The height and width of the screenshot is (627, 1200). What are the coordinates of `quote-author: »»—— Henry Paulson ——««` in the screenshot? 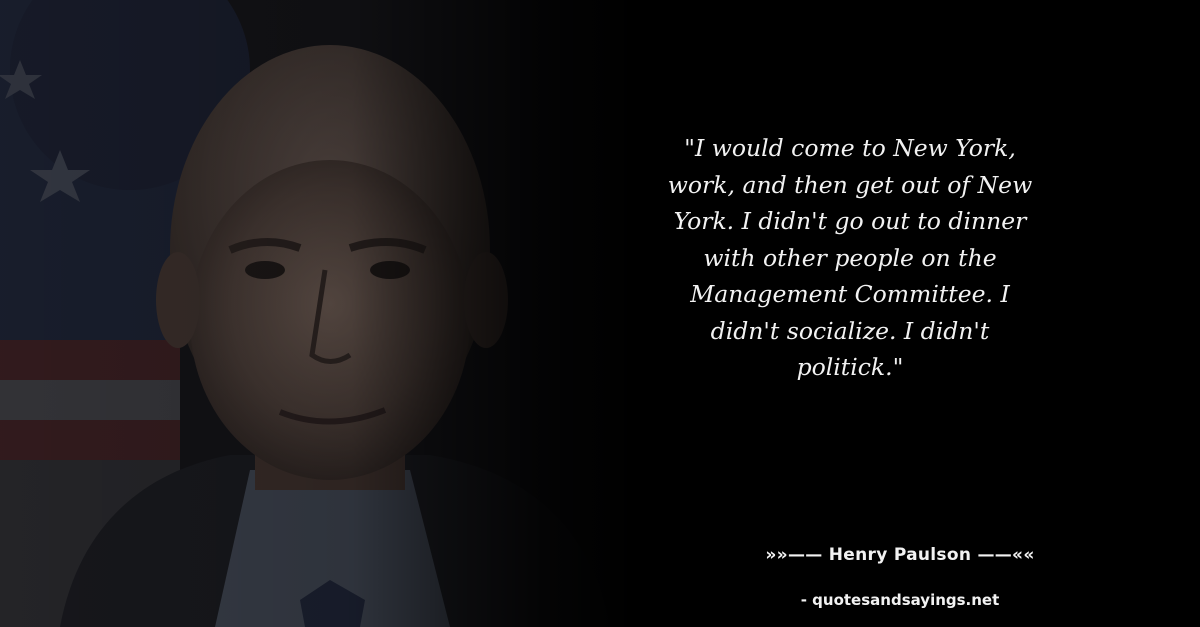 It's located at (900, 555).